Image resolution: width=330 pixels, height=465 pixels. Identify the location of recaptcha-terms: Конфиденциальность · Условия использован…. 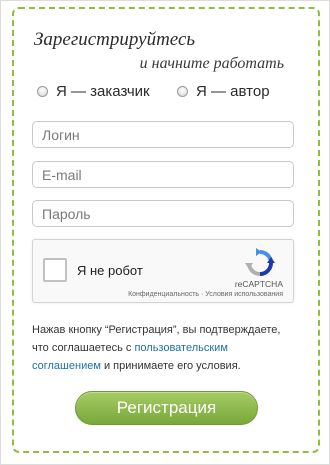
(205, 294).